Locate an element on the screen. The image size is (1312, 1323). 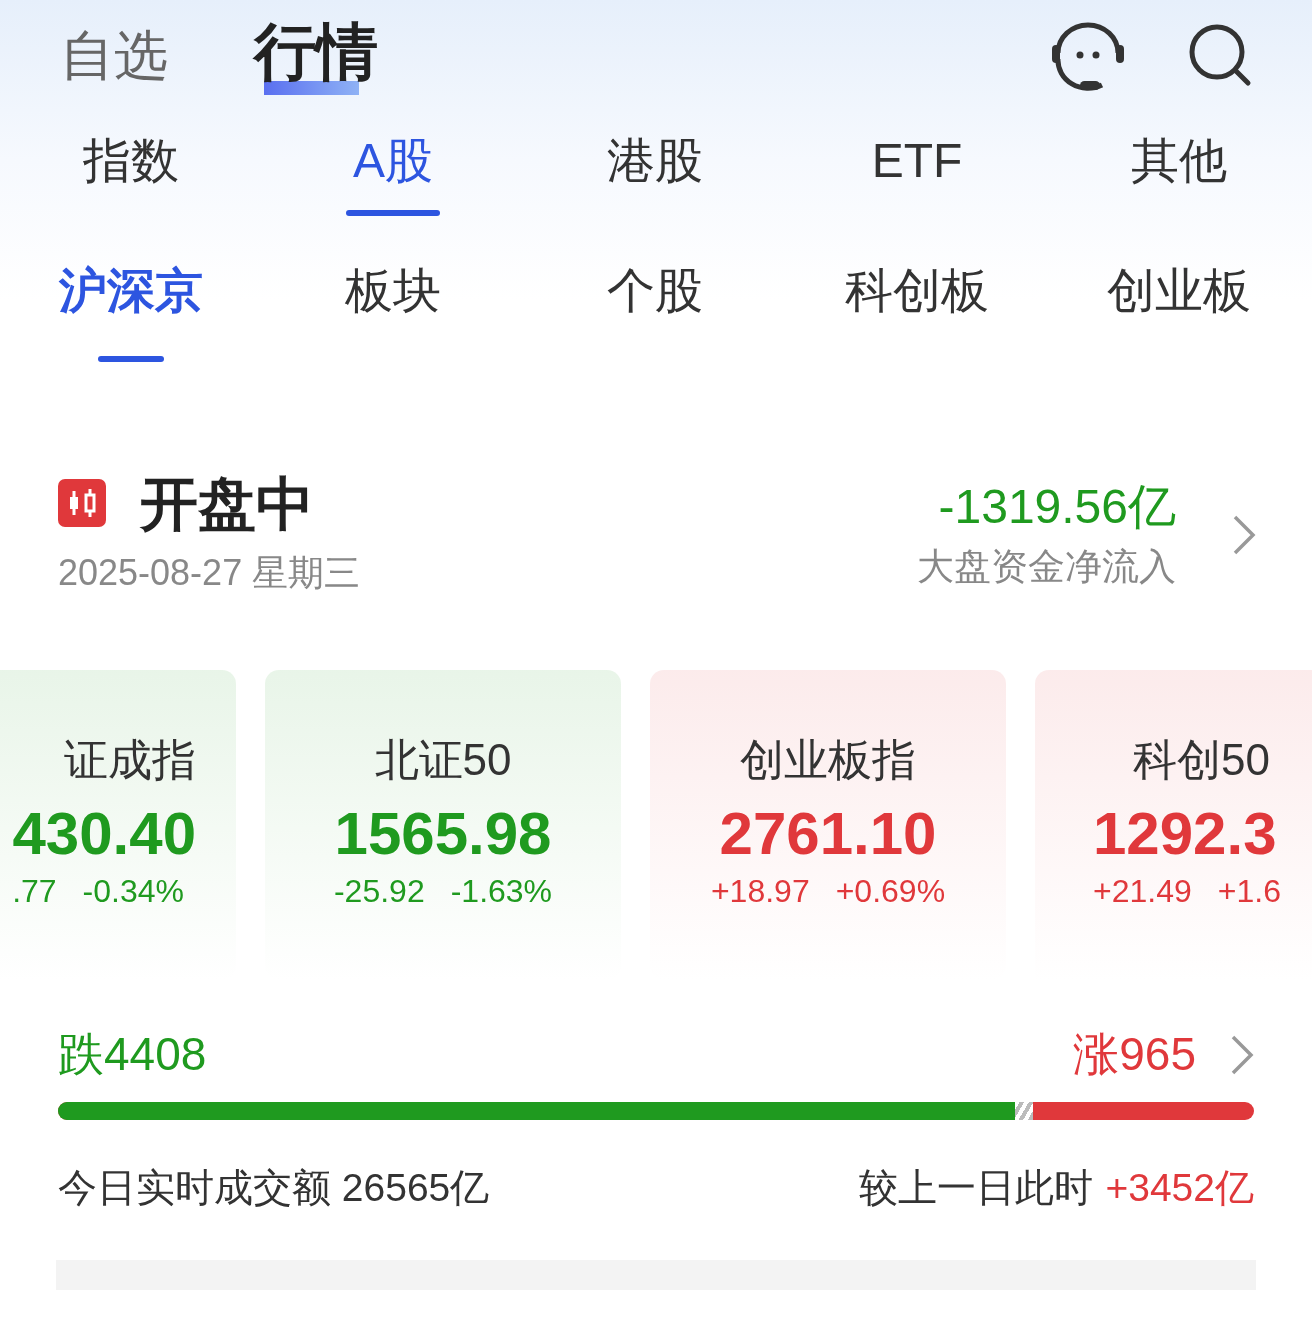
tab: 港股 is located at coordinates (655, 195).